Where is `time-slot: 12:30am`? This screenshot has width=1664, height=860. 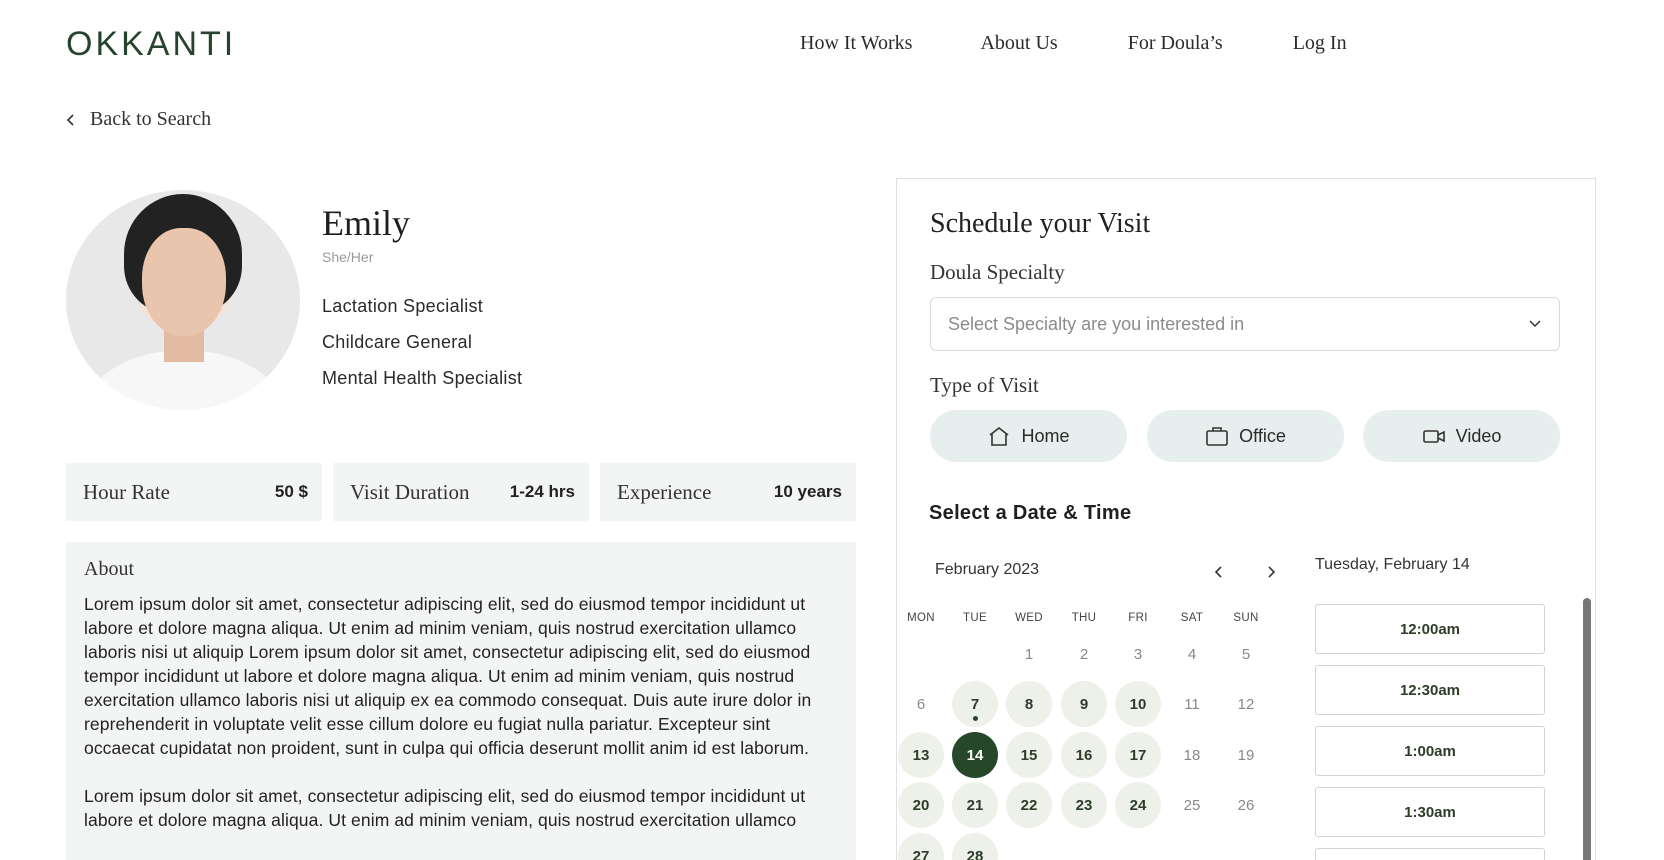
time-slot: 12:30am is located at coordinates (1430, 690).